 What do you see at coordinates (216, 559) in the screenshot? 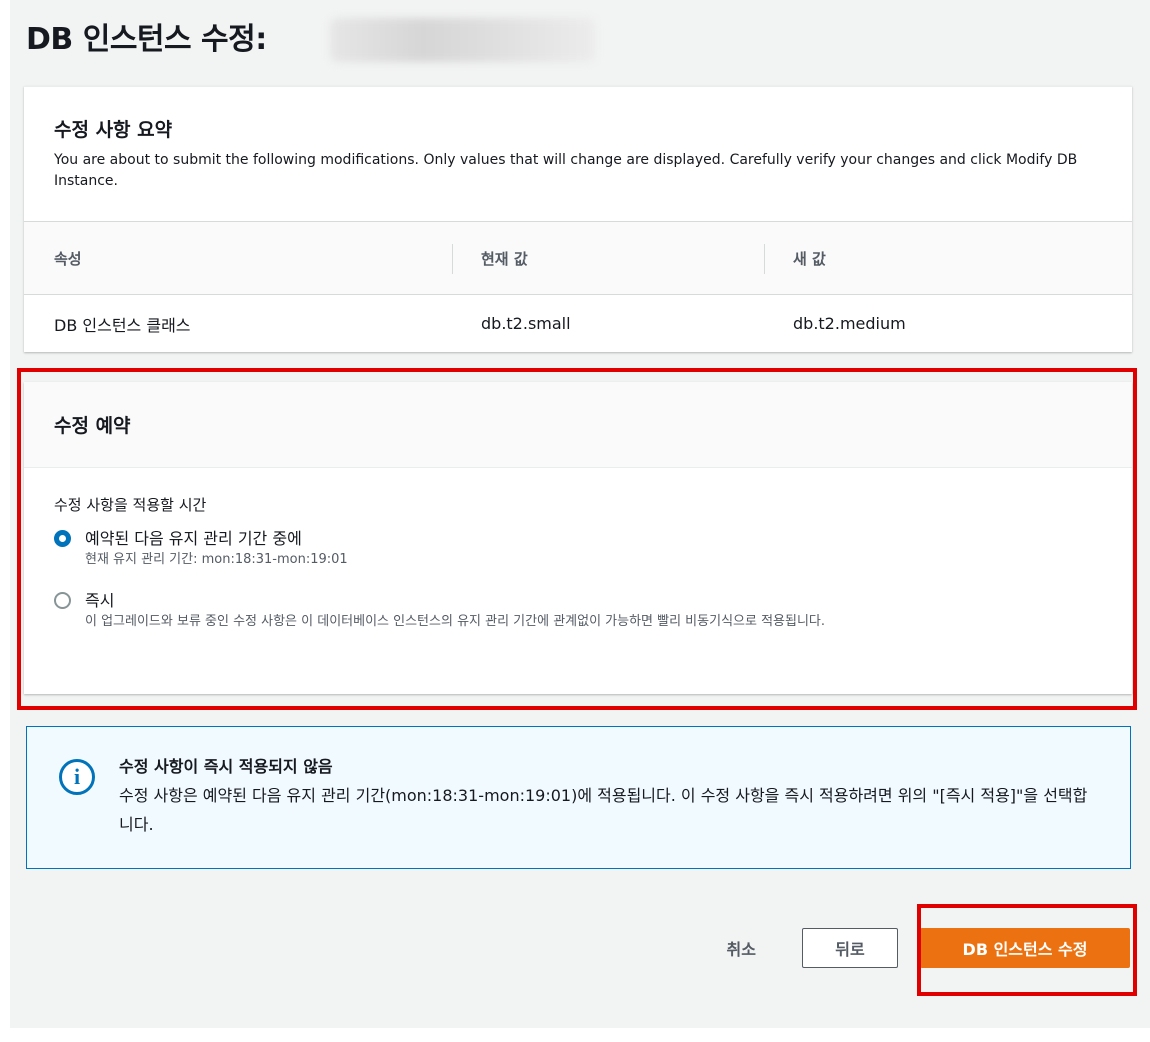
I see `radio-description: 현재 유지 관리 기간: mon:18:31-mon:19:01` at bounding box center [216, 559].